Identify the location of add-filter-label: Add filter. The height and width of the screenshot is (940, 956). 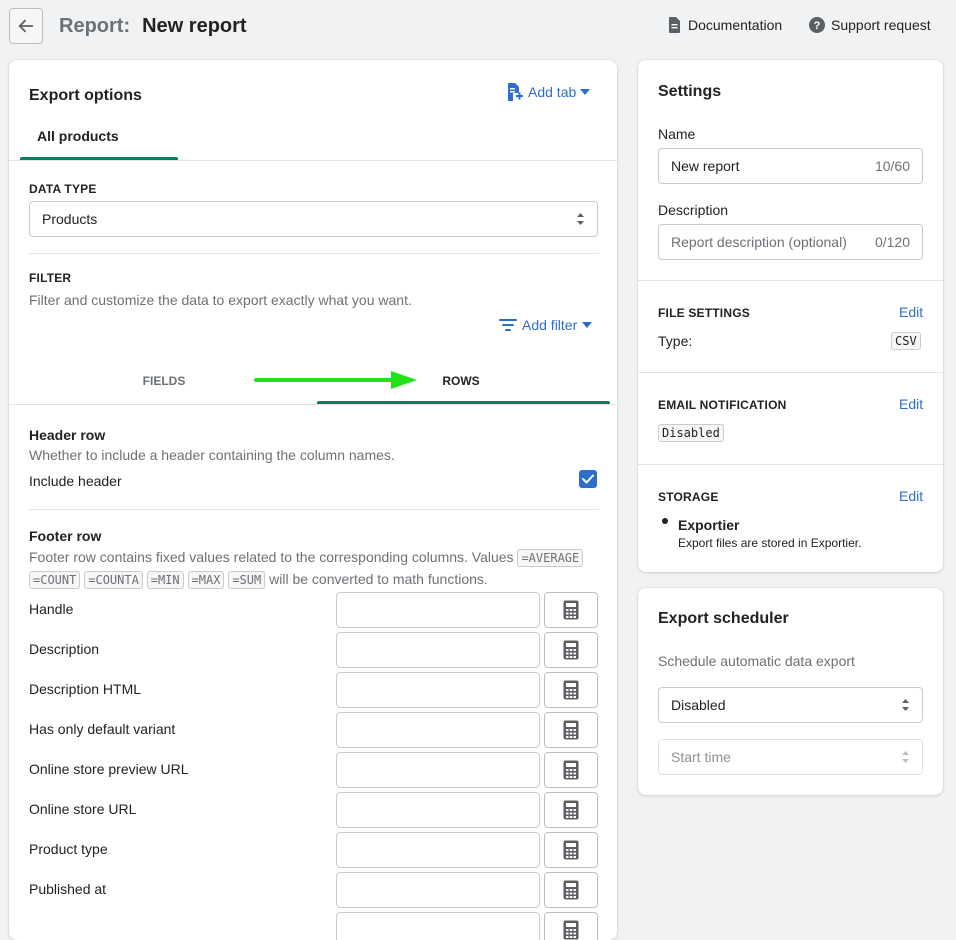
(550, 325).